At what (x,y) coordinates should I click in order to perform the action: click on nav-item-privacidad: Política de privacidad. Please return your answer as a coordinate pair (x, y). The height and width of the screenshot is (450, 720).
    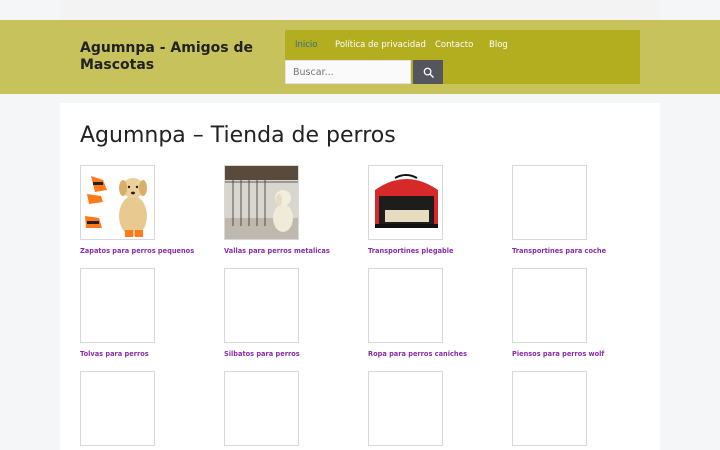
    Looking at the image, I should click on (380, 45).